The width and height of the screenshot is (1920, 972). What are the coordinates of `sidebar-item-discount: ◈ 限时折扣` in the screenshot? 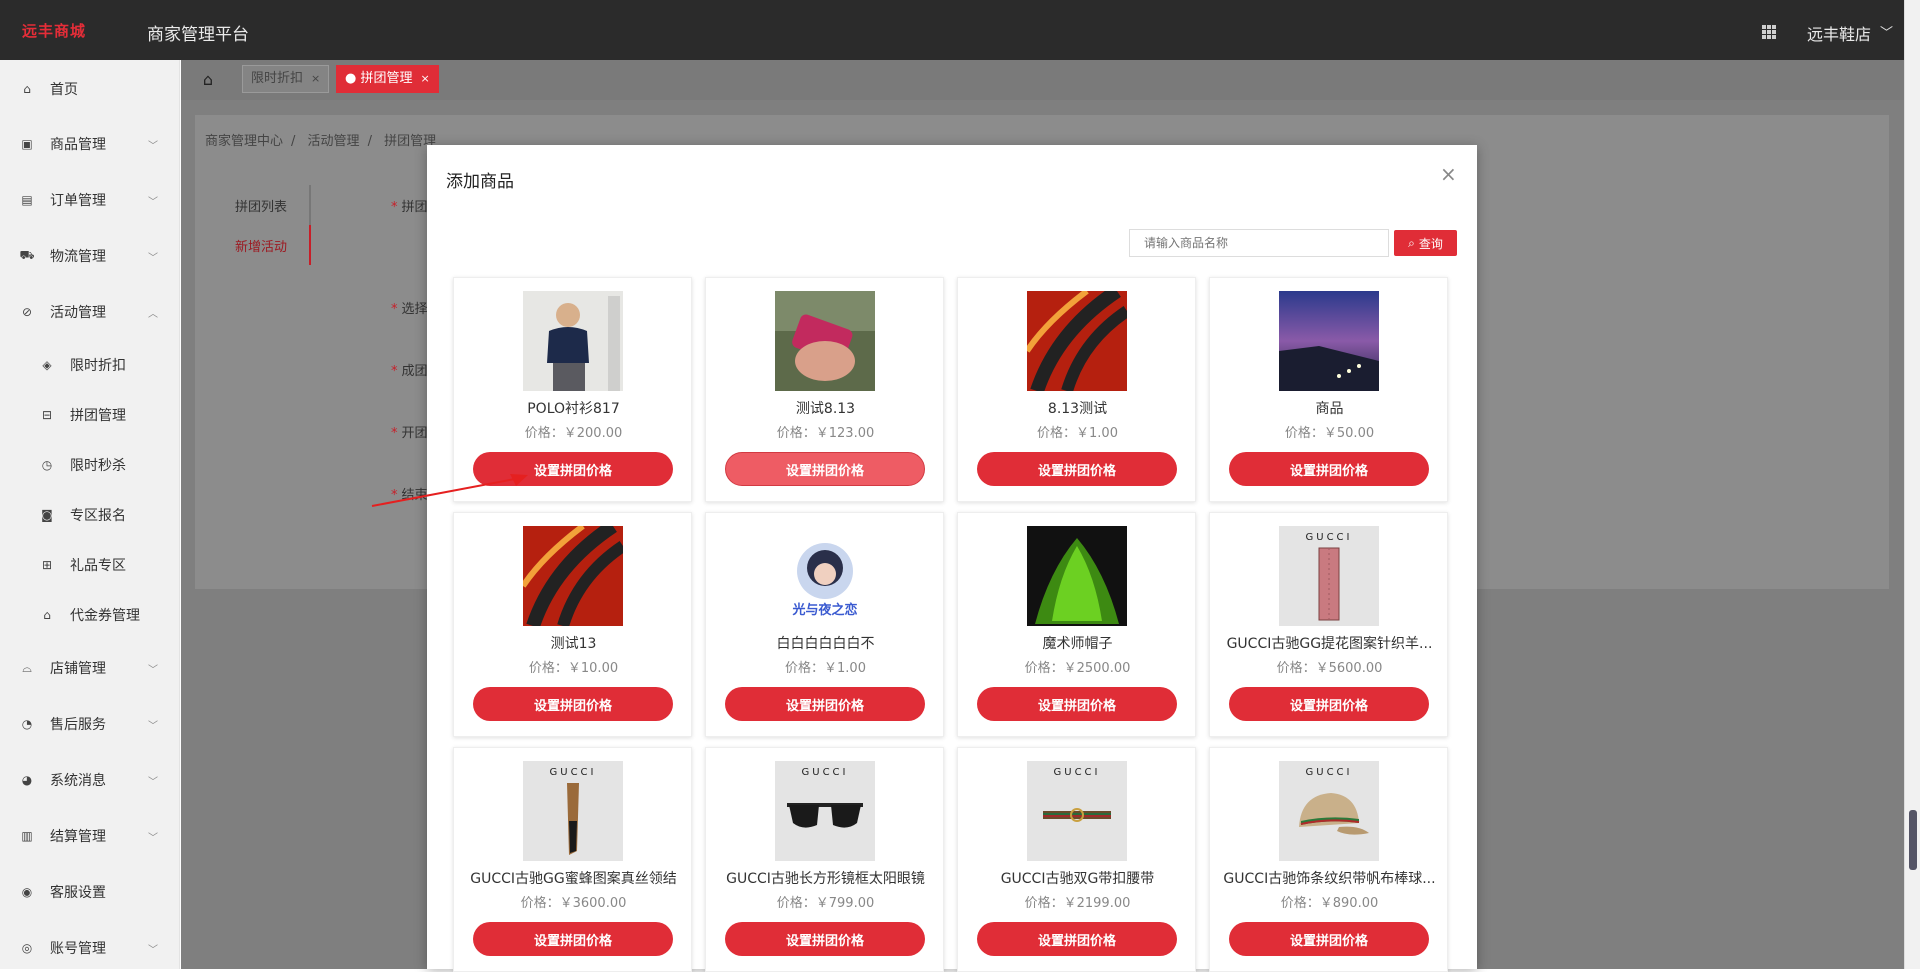 It's located at (90, 365).